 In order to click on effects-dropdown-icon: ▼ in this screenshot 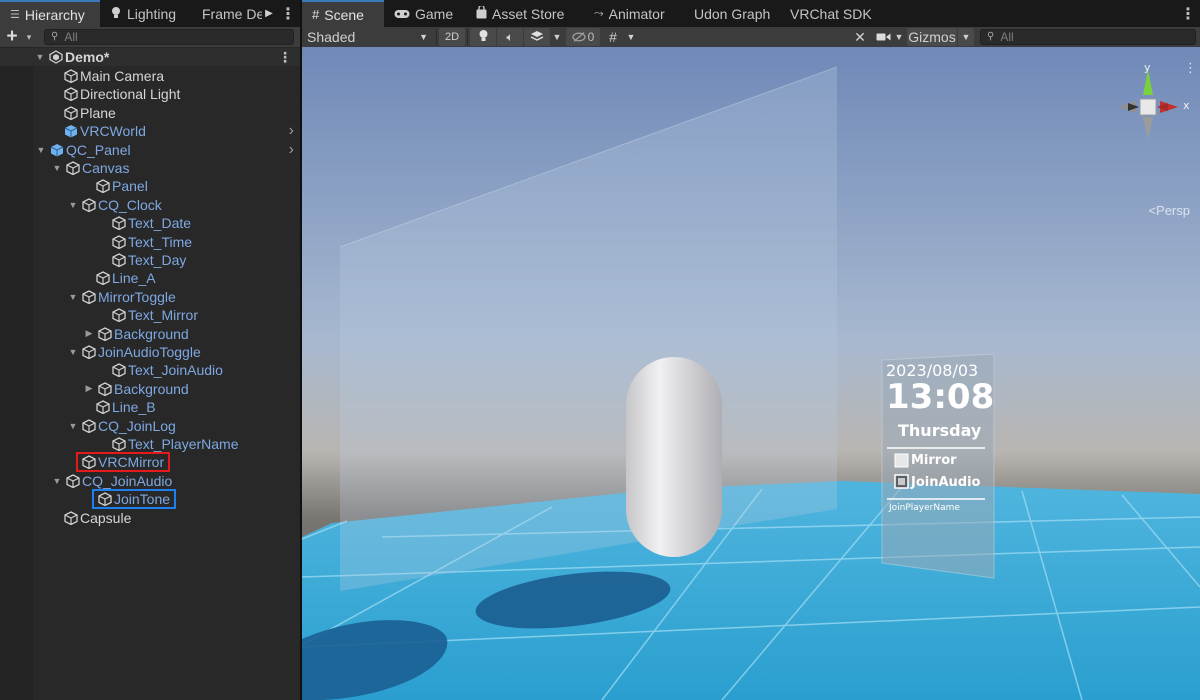, I will do `click(557, 37)`.